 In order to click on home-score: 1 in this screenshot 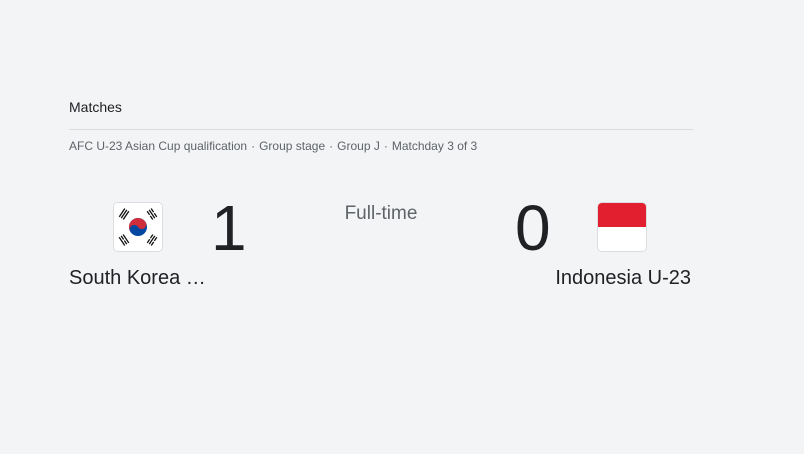, I will do `click(229, 228)`.